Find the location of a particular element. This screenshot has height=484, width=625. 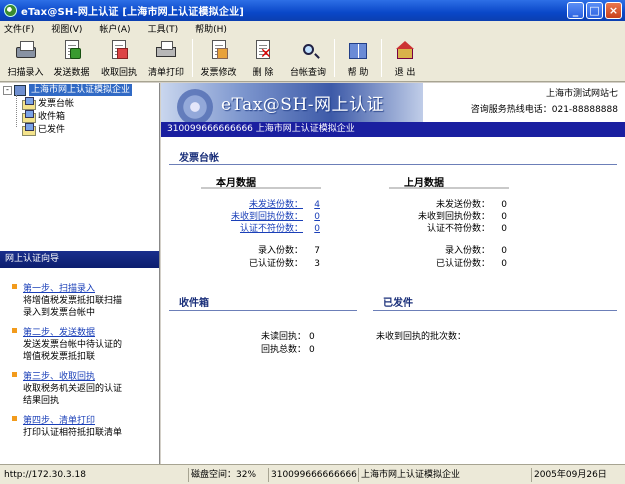

app-logo-text: eTax@SH-网上认证 is located at coordinates (303, 105).